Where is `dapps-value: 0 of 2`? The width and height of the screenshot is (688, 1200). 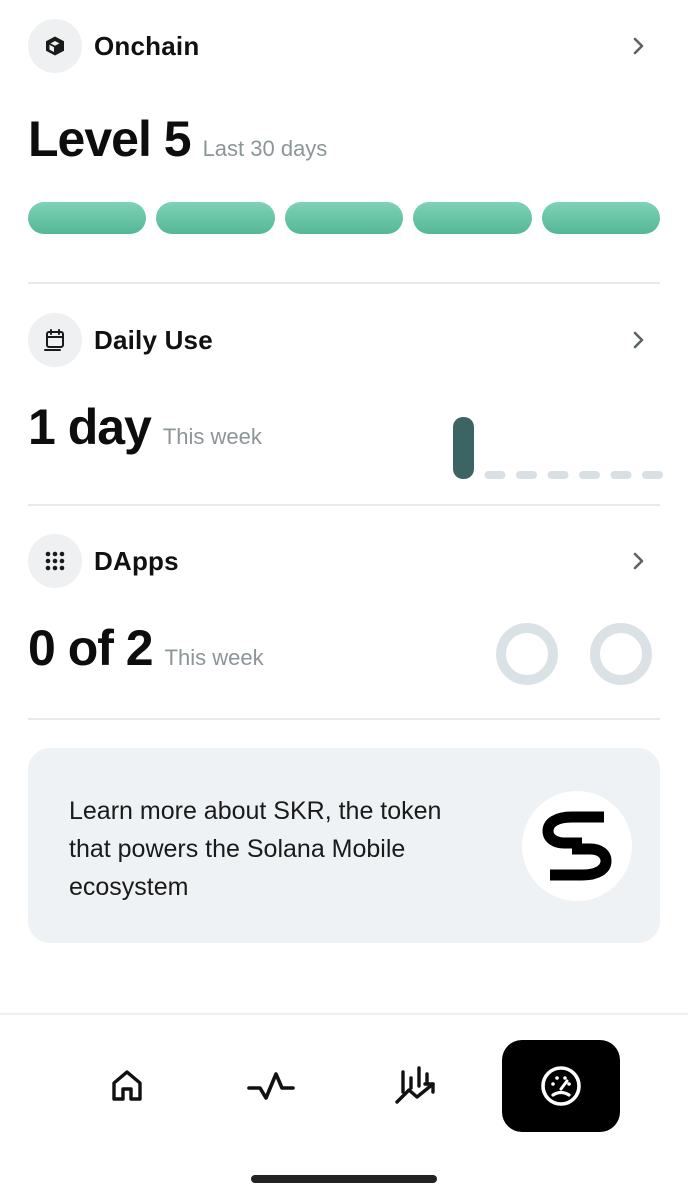
dapps-value: 0 of 2 is located at coordinates (91, 648).